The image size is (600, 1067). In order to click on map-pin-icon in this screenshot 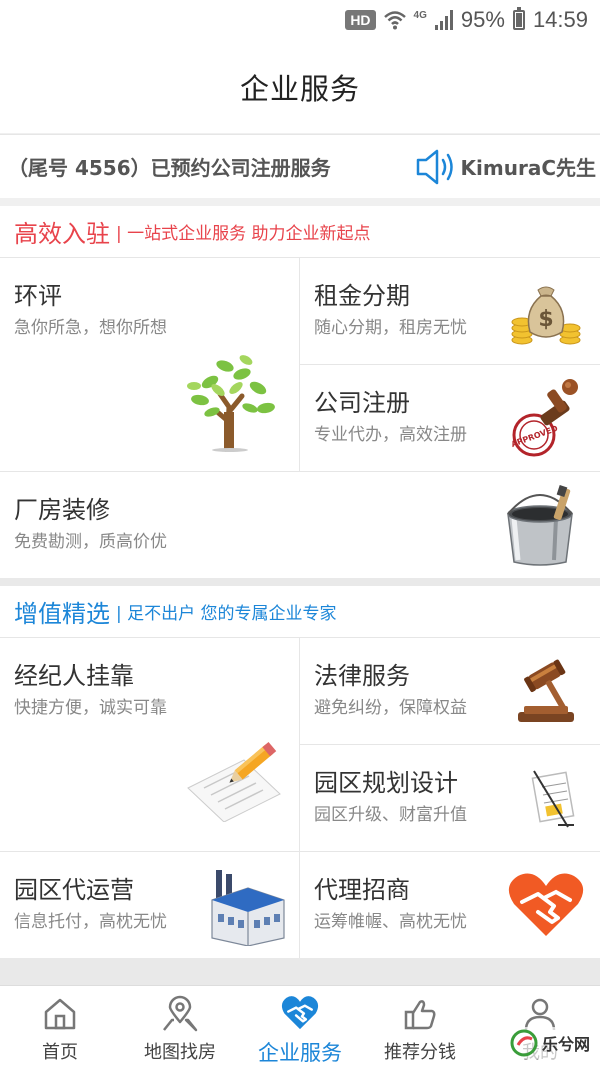, I will do `click(180, 1013)`.